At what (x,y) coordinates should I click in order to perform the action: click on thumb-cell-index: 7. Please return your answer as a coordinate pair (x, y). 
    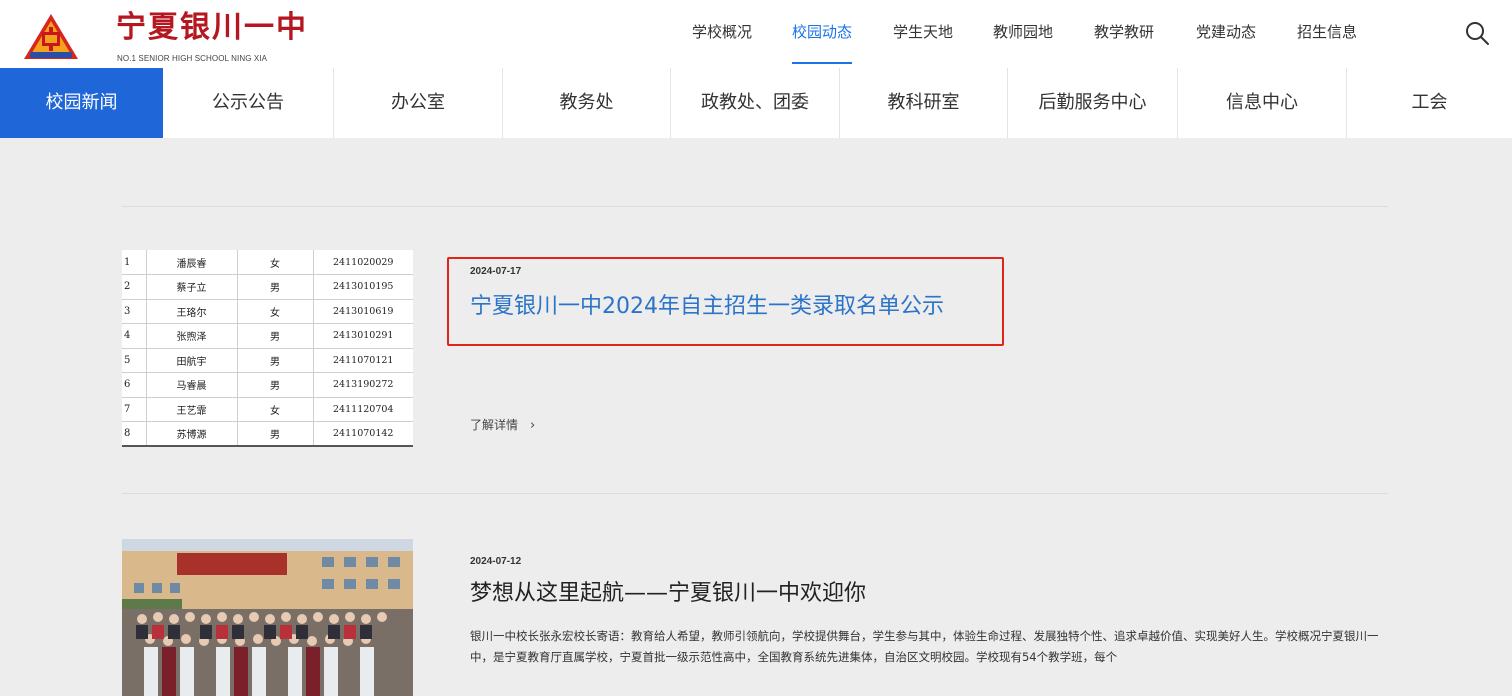
    Looking at the image, I should click on (134, 409).